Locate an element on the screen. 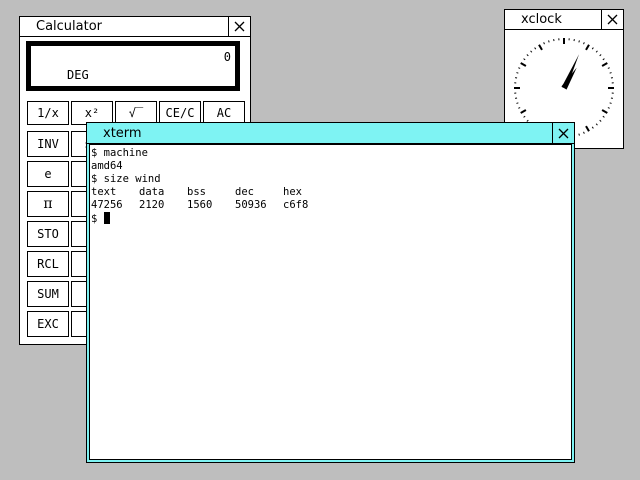 The width and height of the screenshot is (640, 480). reciprocal-button: 1/x is located at coordinates (48, 113).